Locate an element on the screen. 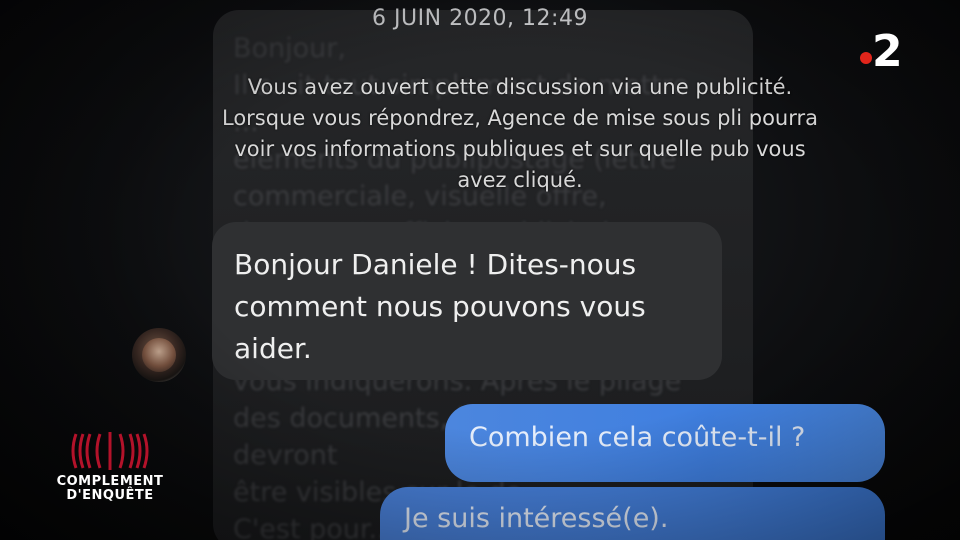 This screenshot has width=960, height=540. france2-logo: 2 is located at coordinates (885, 53).